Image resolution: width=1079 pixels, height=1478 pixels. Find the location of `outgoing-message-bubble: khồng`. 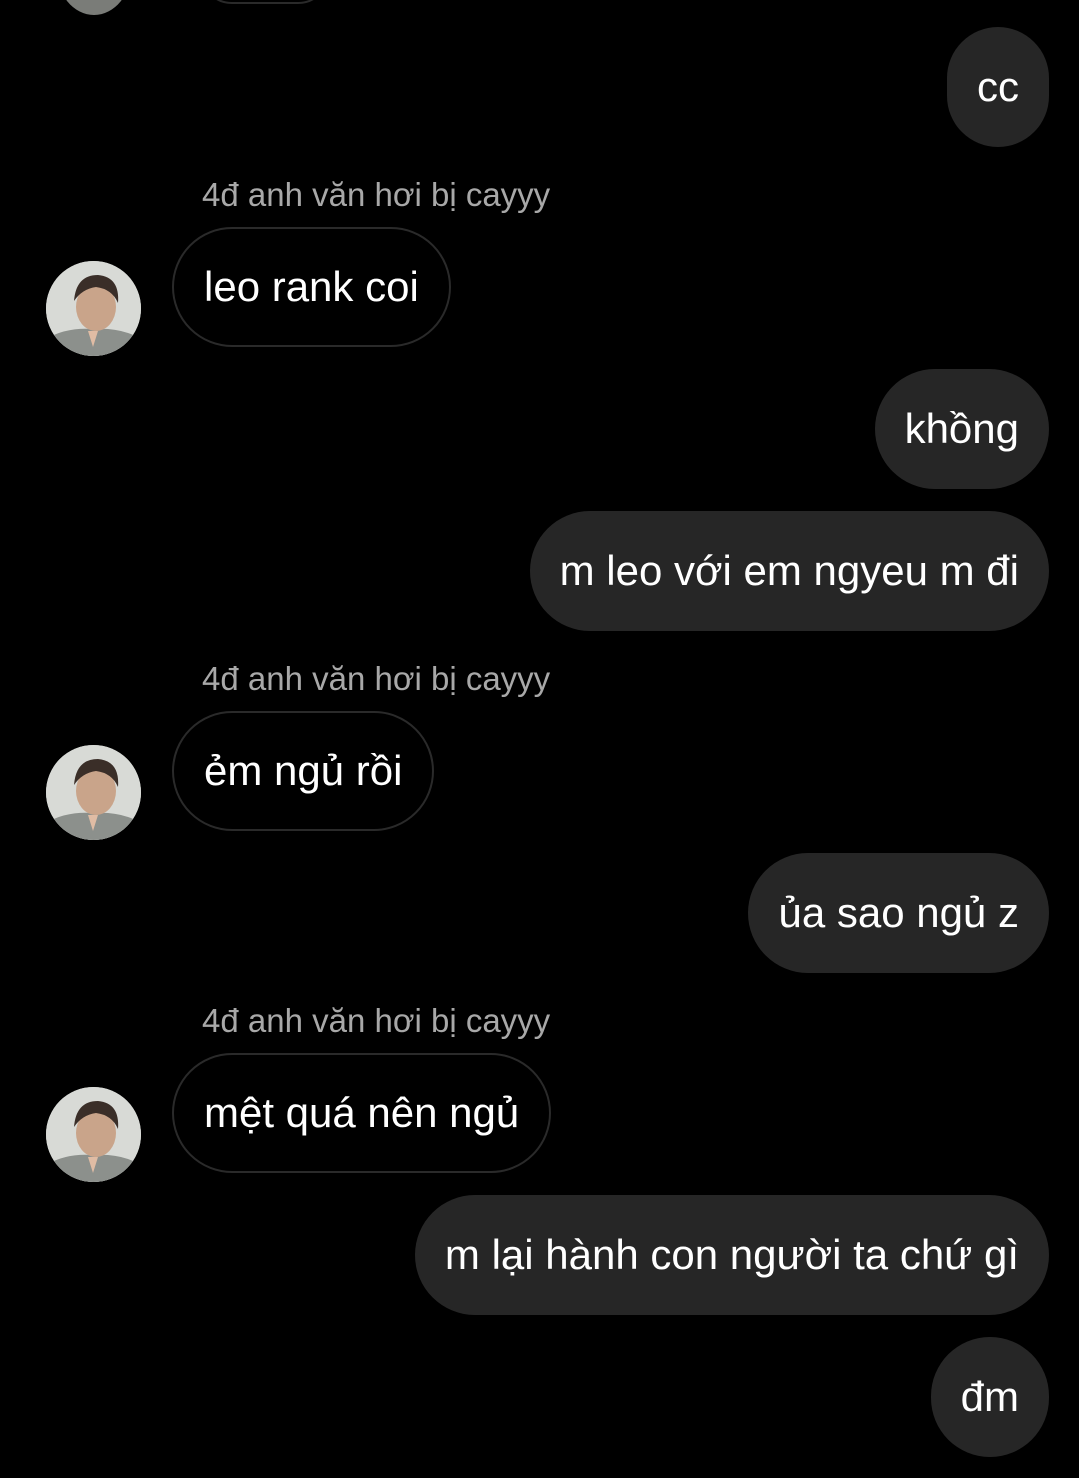

outgoing-message-bubble: khồng is located at coordinates (961, 429).